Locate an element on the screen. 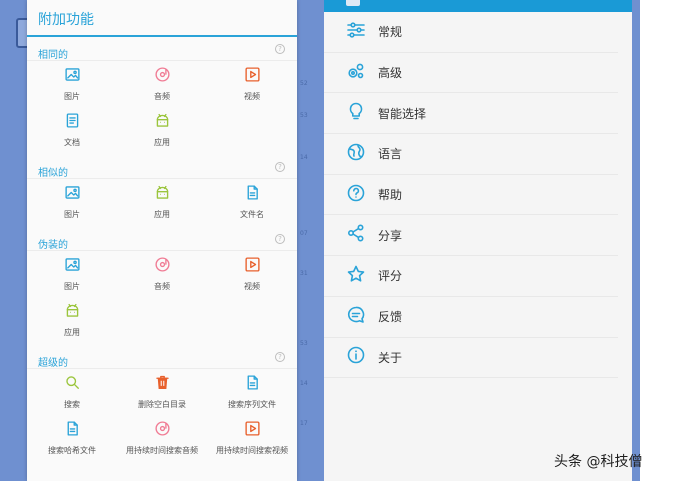 The width and height of the screenshot is (675, 481). feature-item: 文件名 is located at coordinates (252, 202).